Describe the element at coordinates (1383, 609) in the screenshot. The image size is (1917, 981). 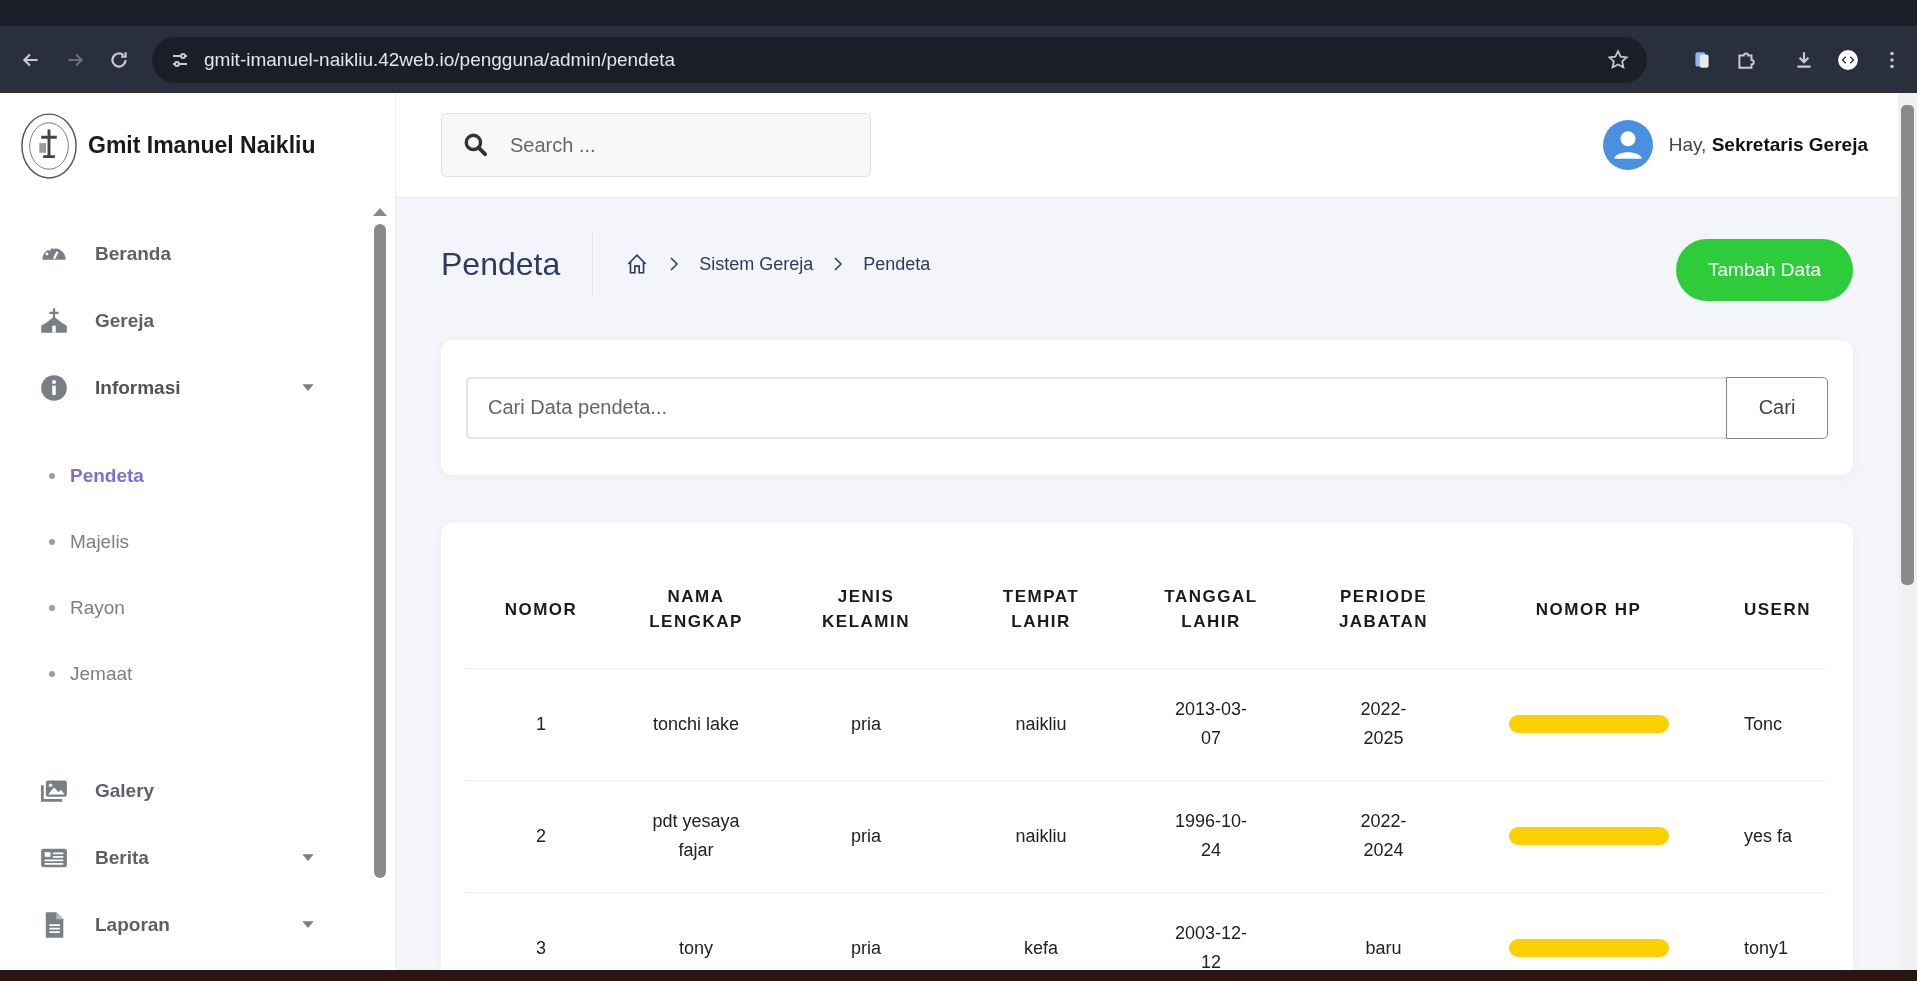
I see `column-header: PERIODE JABATAN` at that location.